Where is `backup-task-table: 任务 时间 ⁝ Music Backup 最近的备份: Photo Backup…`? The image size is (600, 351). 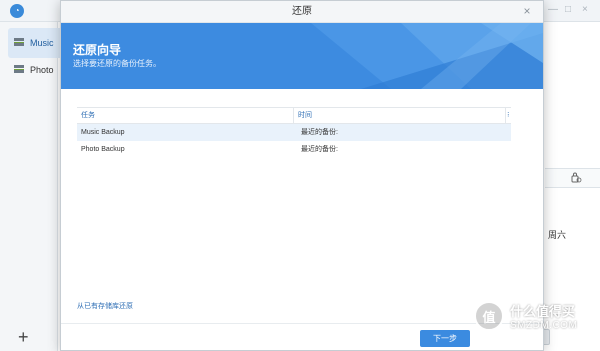 backup-task-table: 任务 时间 ⁝ Music Backup 最近的备份: Photo Backup… is located at coordinates (294, 132).